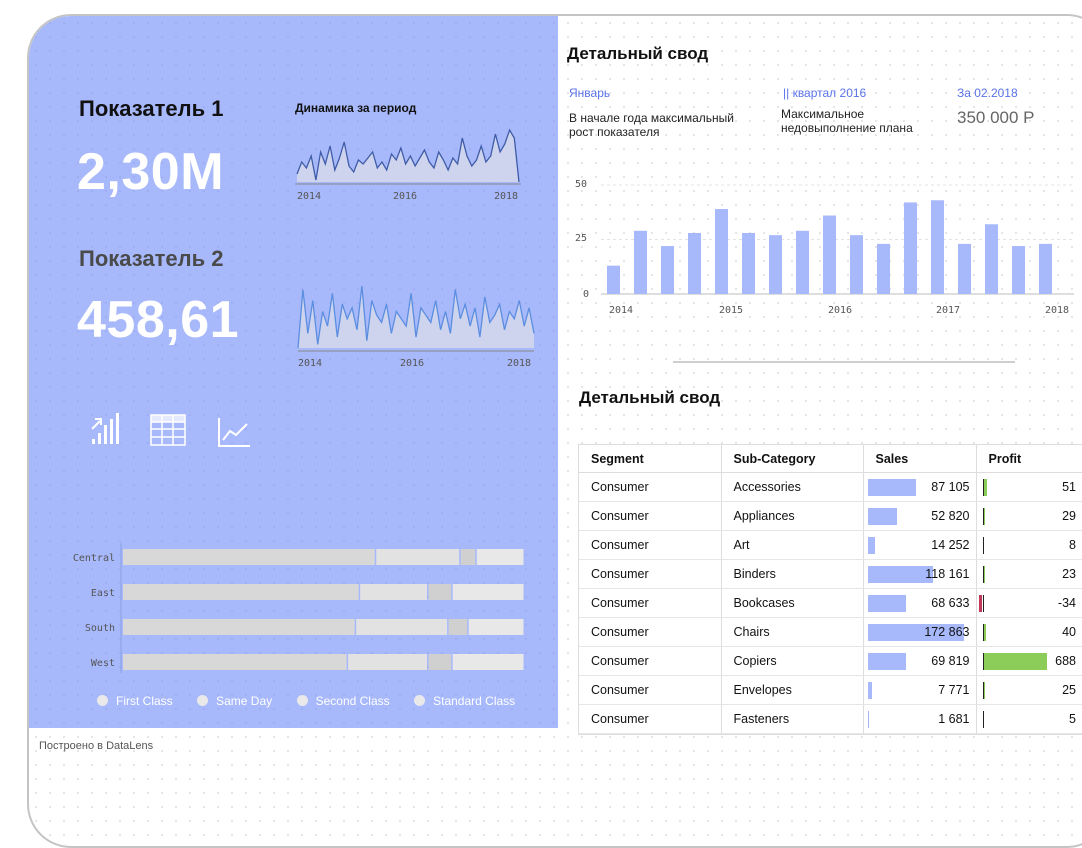 The height and width of the screenshot is (848, 1082). I want to click on cell-sub-category: Accessories, so click(792, 487).